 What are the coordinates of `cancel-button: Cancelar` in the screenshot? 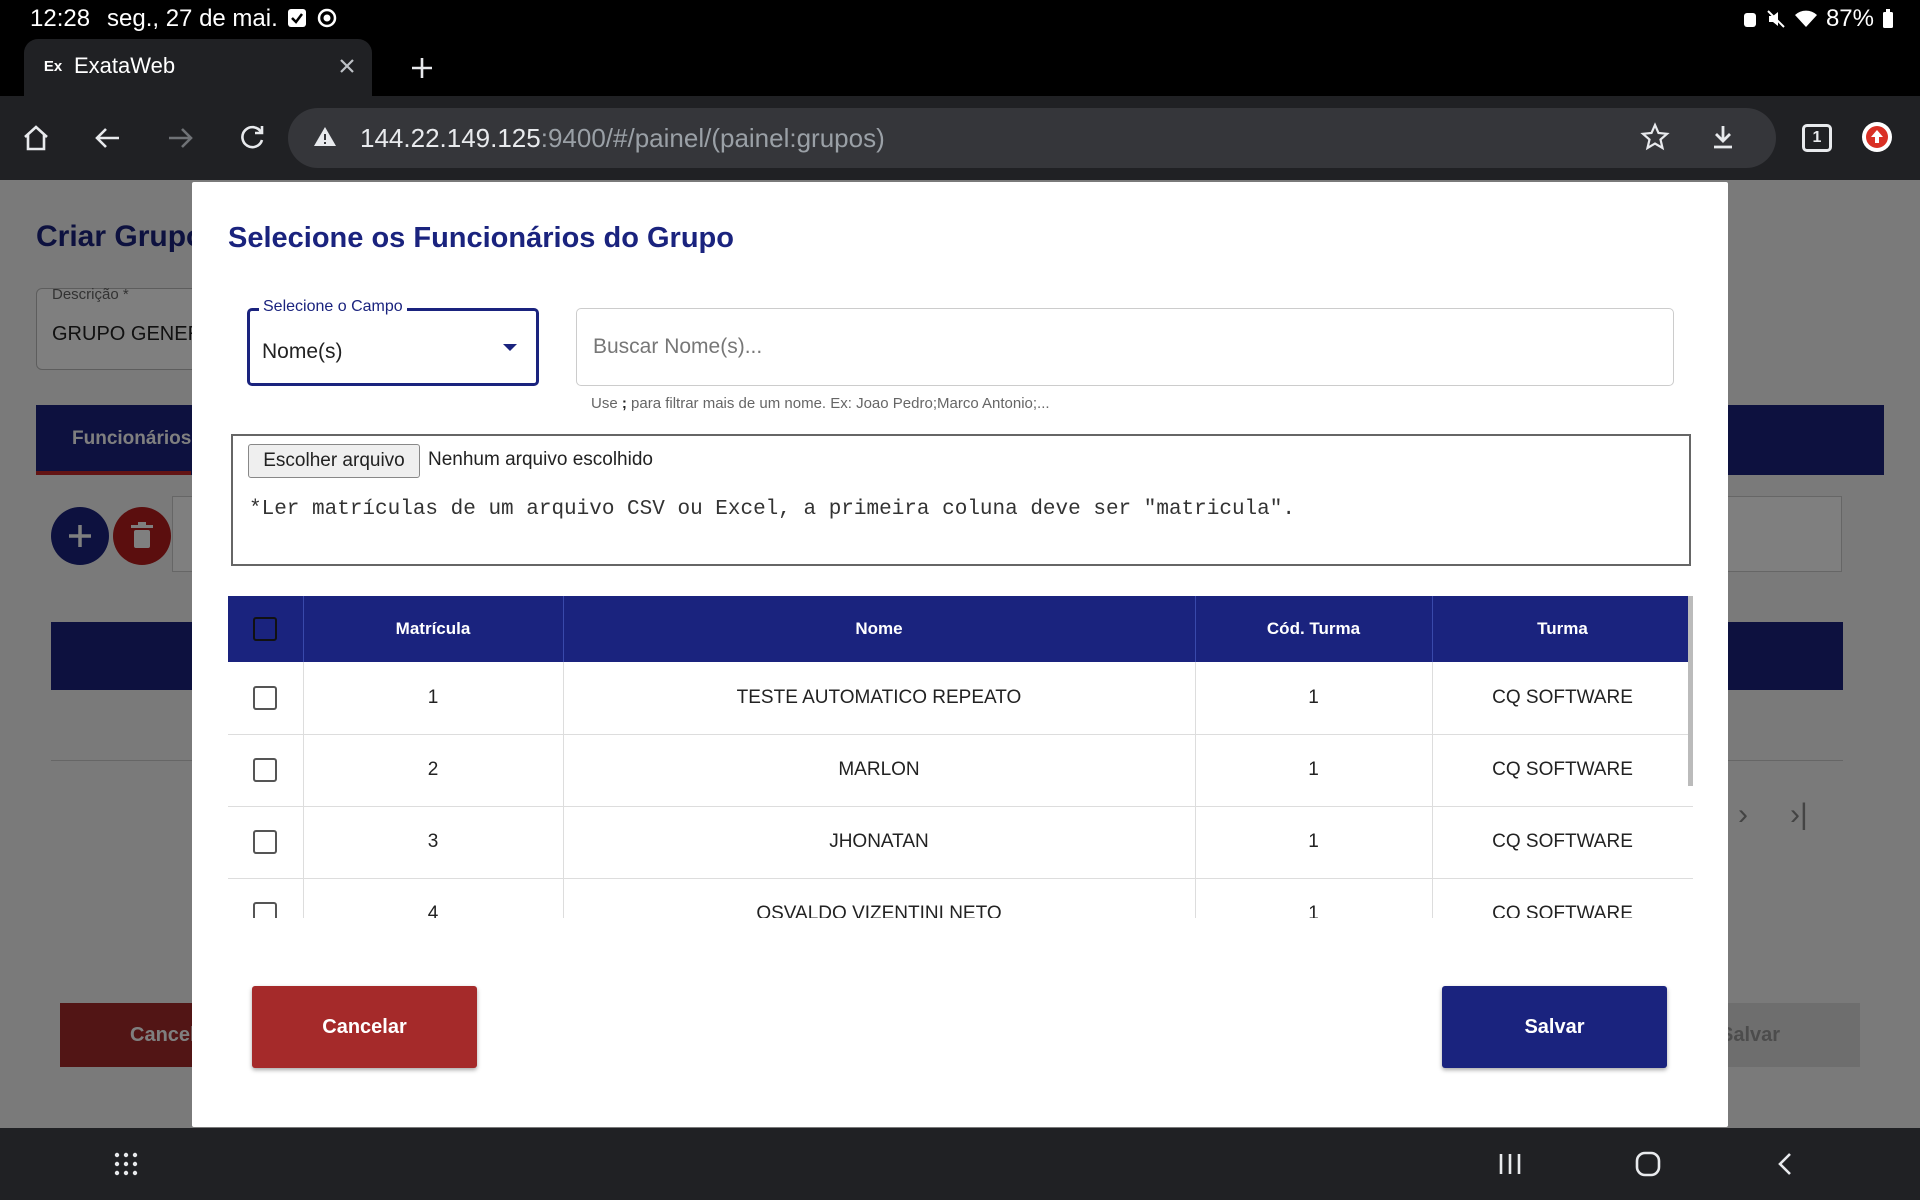 It's located at (364, 1027).